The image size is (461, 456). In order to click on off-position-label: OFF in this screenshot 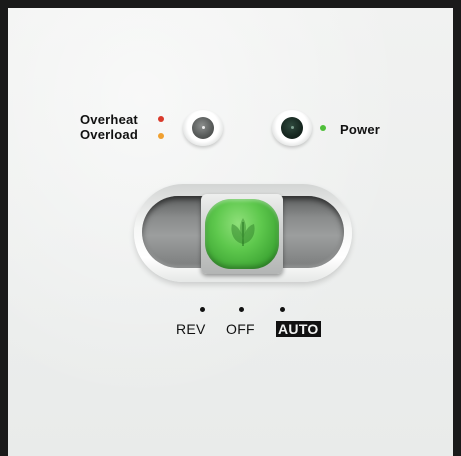, I will do `click(240, 329)`.